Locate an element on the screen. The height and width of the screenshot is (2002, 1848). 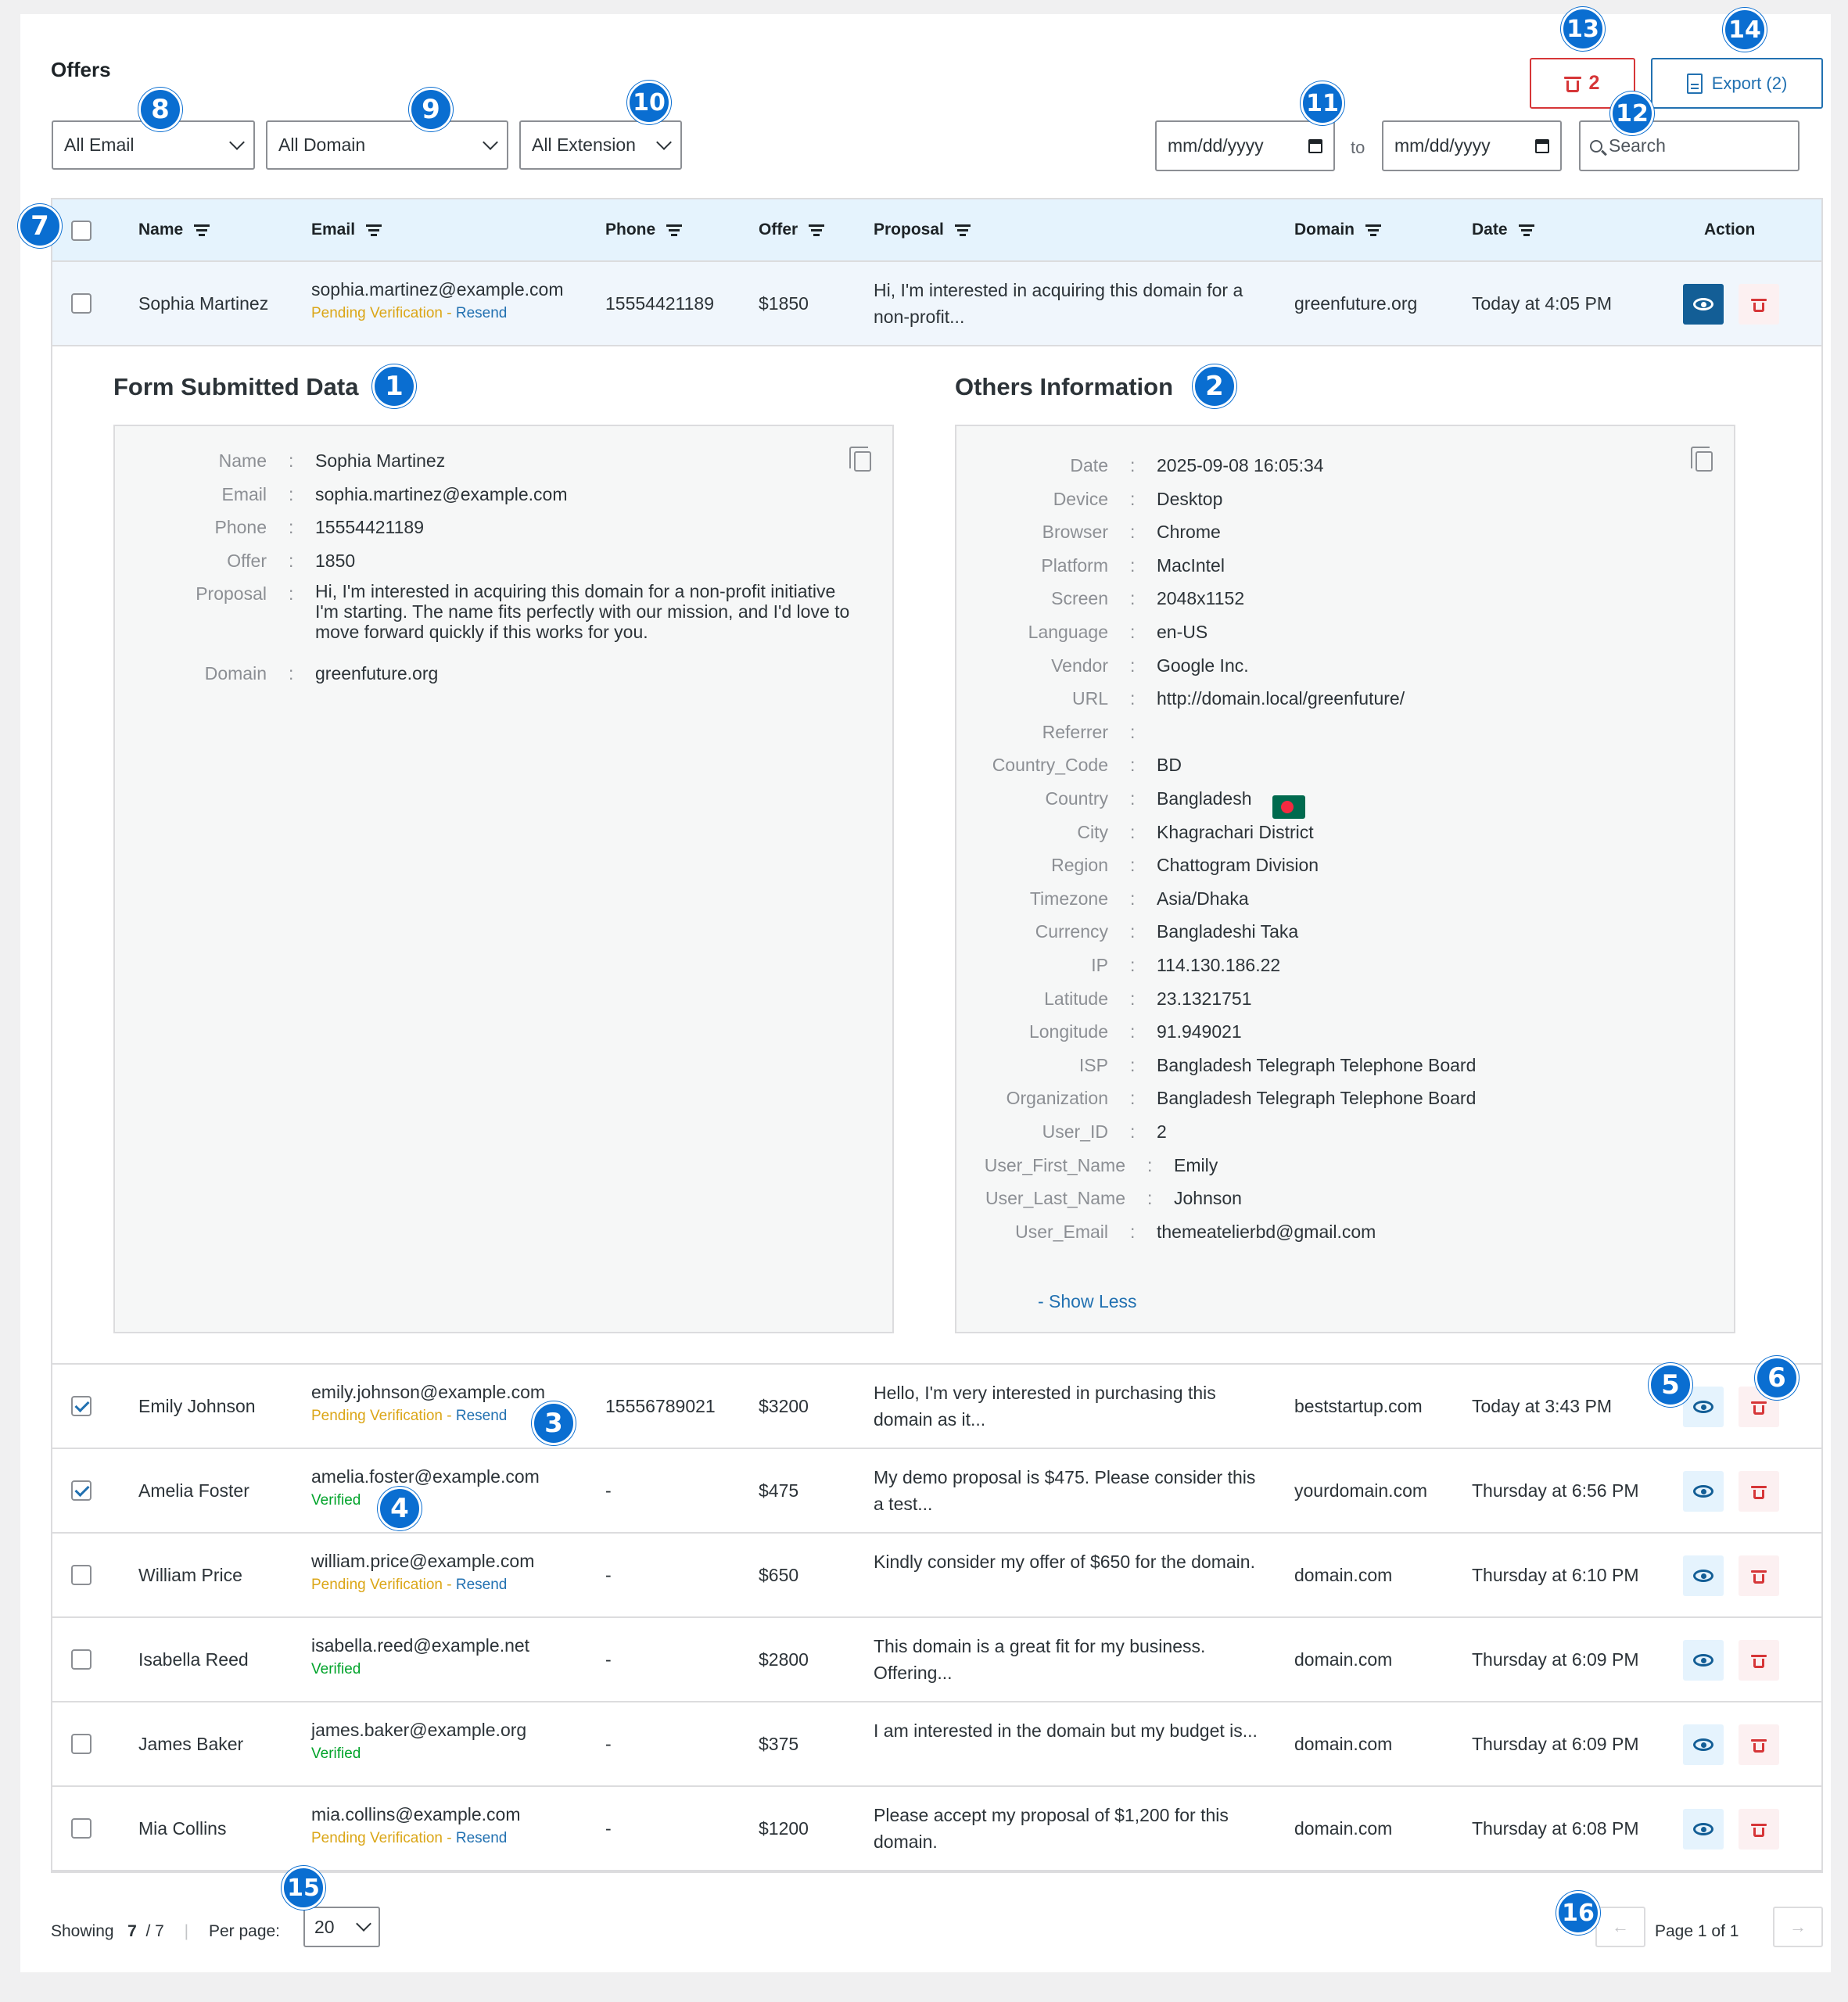
arrow-right-icon: → is located at coordinates (1798, 1927).